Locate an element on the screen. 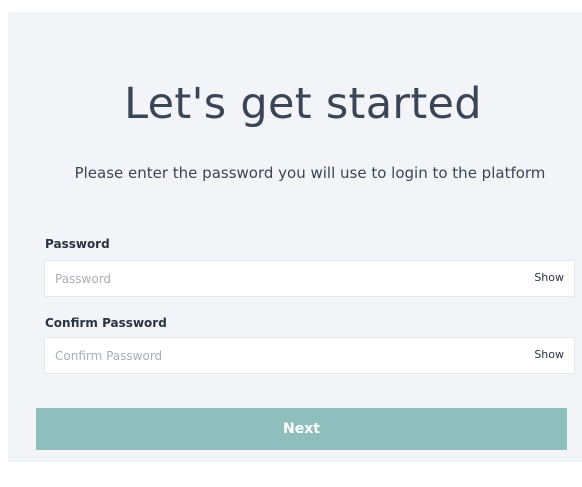 Image resolution: width=582 pixels, height=487 pixels. confirm-password-input is located at coordinates (285, 355).